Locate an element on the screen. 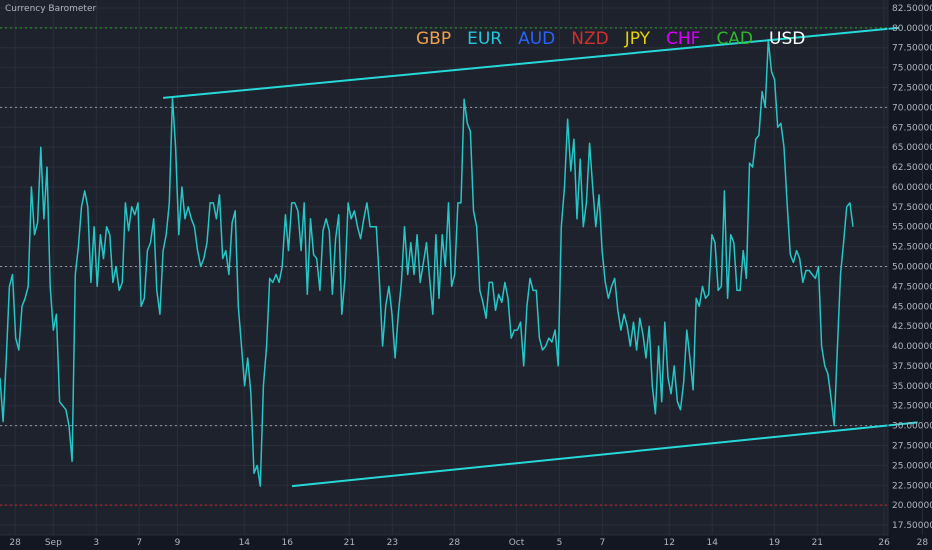  x-tick-label: 19 is located at coordinates (775, 543).